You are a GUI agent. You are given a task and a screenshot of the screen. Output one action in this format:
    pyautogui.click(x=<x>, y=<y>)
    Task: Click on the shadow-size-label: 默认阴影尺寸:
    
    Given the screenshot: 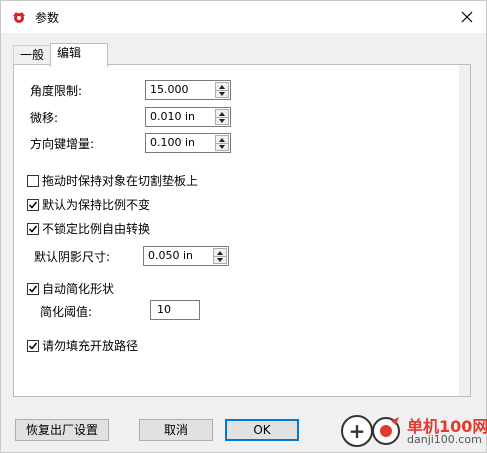 What is the action you would take?
    pyautogui.click(x=72, y=257)
    